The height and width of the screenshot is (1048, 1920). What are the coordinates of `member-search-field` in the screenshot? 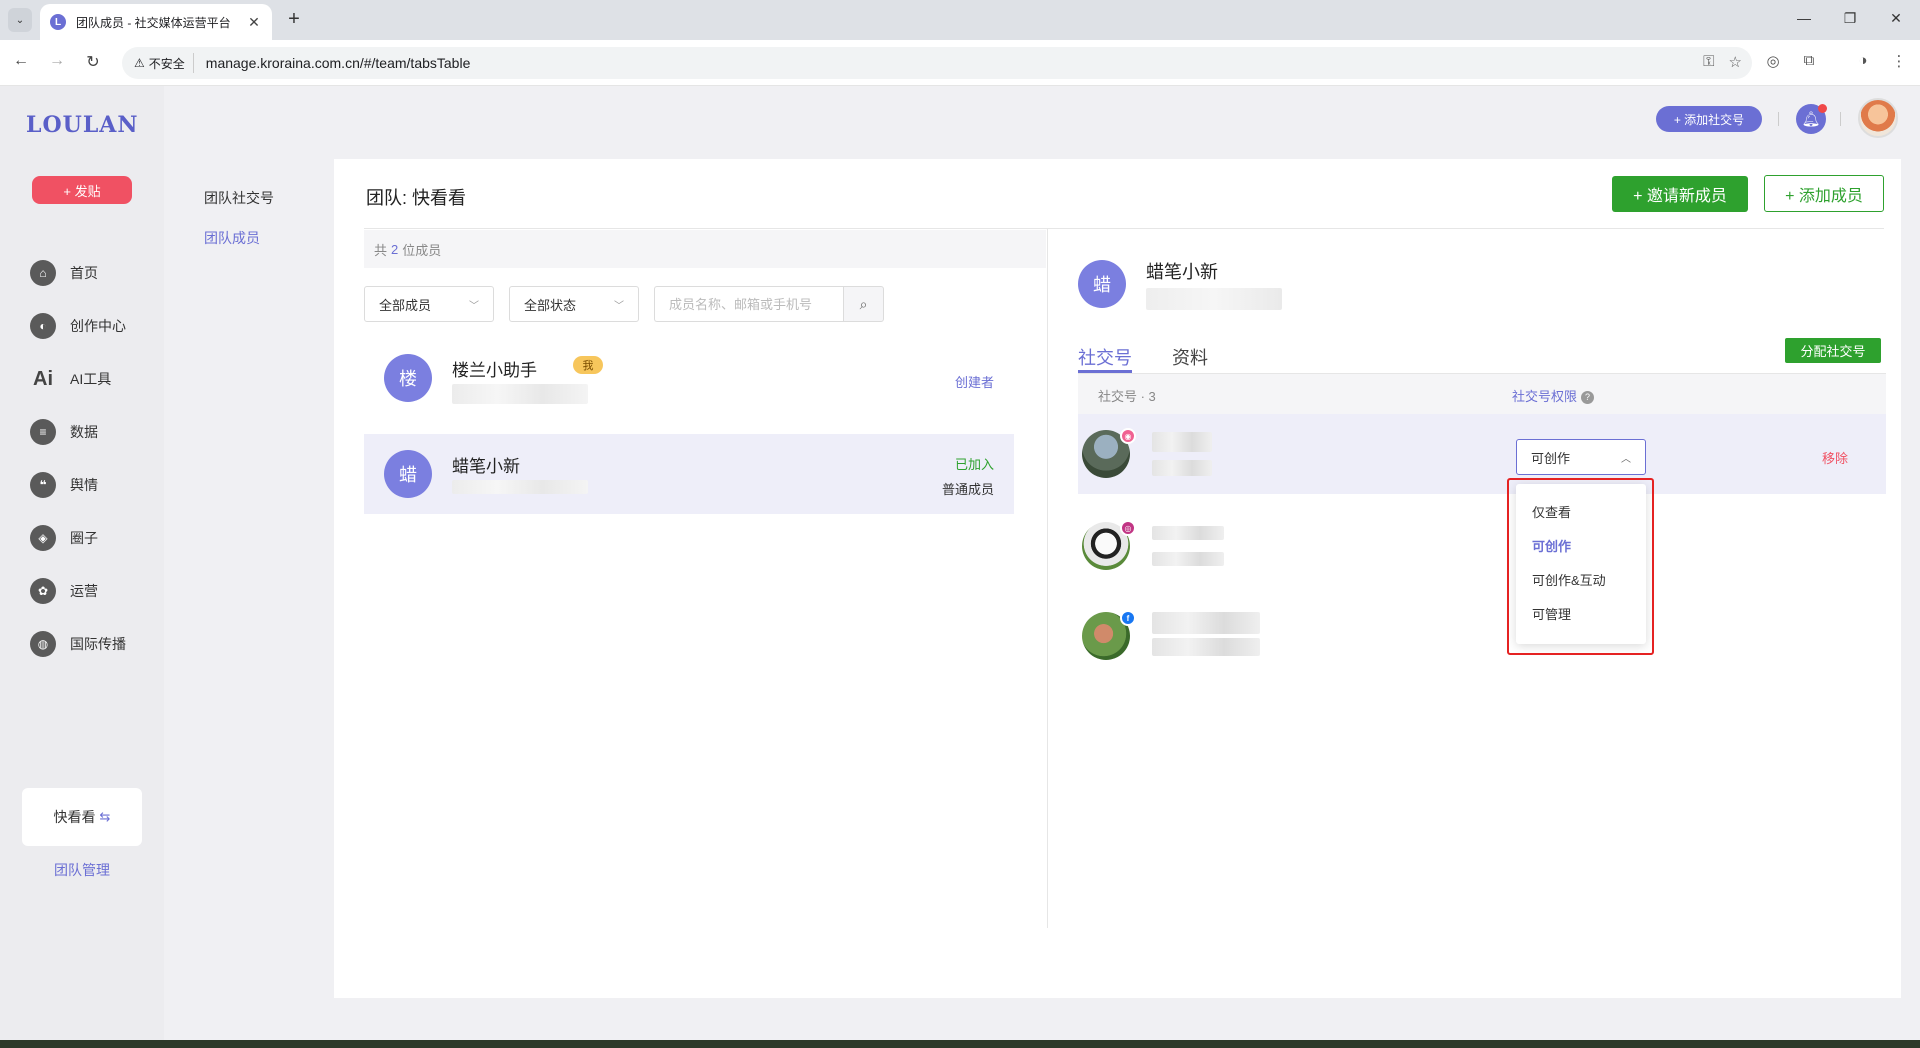 It's located at (749, 304).